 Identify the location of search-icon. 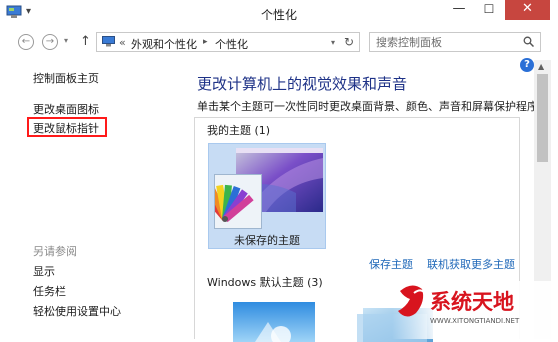
(528, 41).